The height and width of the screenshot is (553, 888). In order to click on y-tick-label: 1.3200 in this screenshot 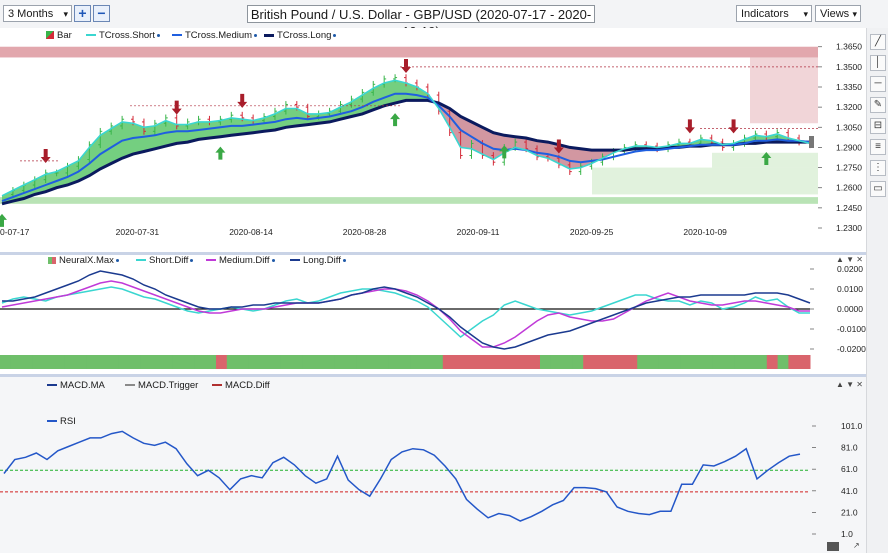, I will do `click(849, 107)`.